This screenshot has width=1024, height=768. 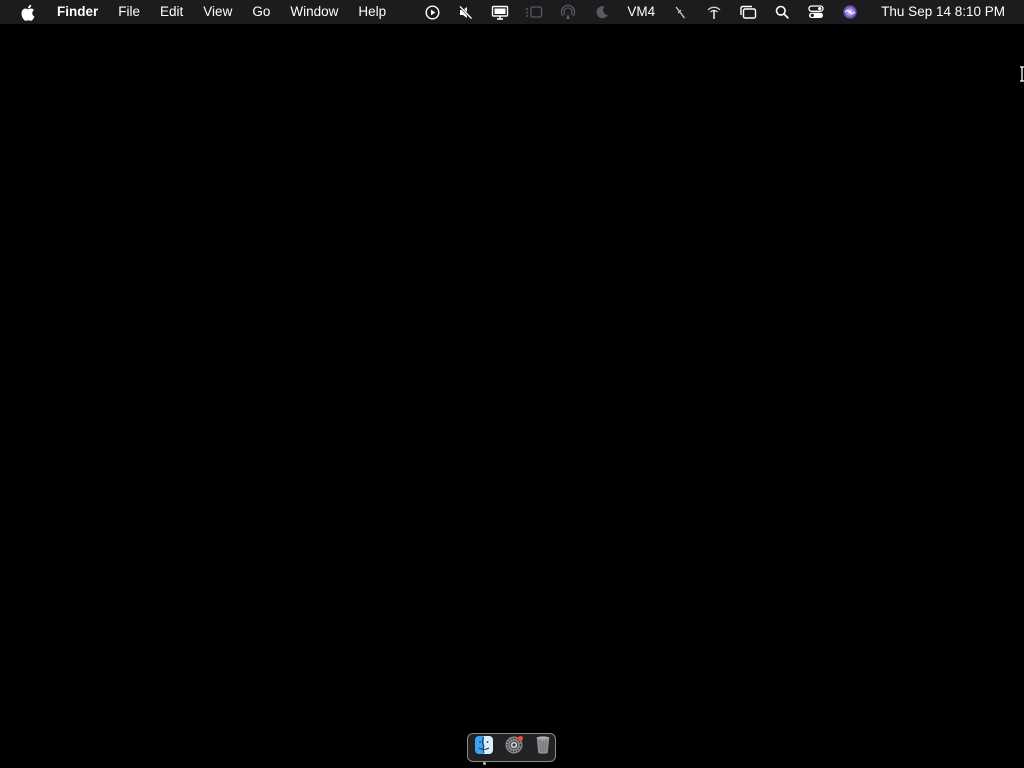 What do you see at coordinates (466, 12) in the screenshot?
I see `sound-muted-icon` at bounding box center [466, 12].